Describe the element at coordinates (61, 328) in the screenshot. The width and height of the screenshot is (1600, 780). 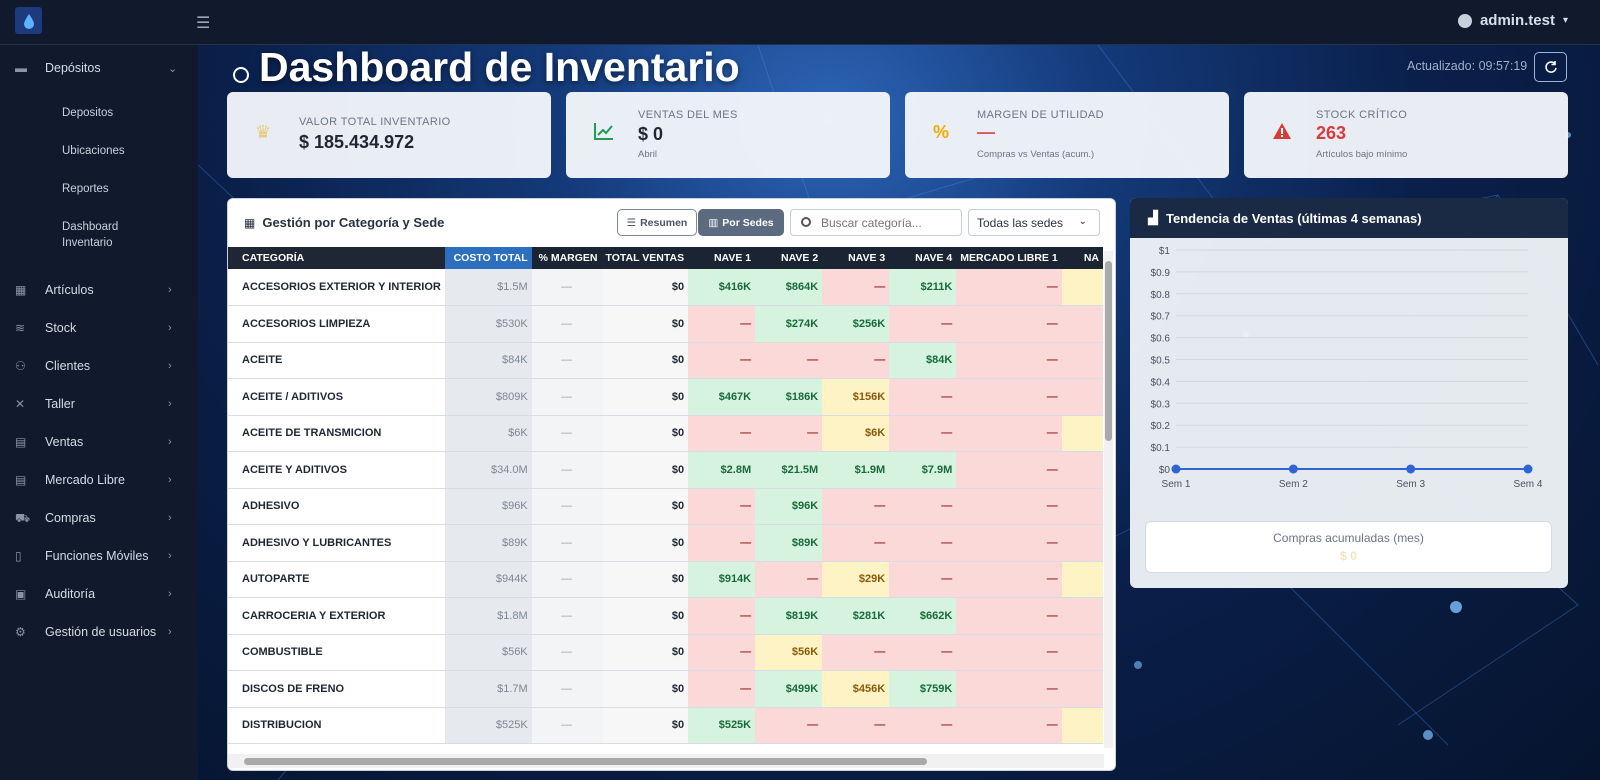
I see `sidebar-item-label: Stock` at that location.